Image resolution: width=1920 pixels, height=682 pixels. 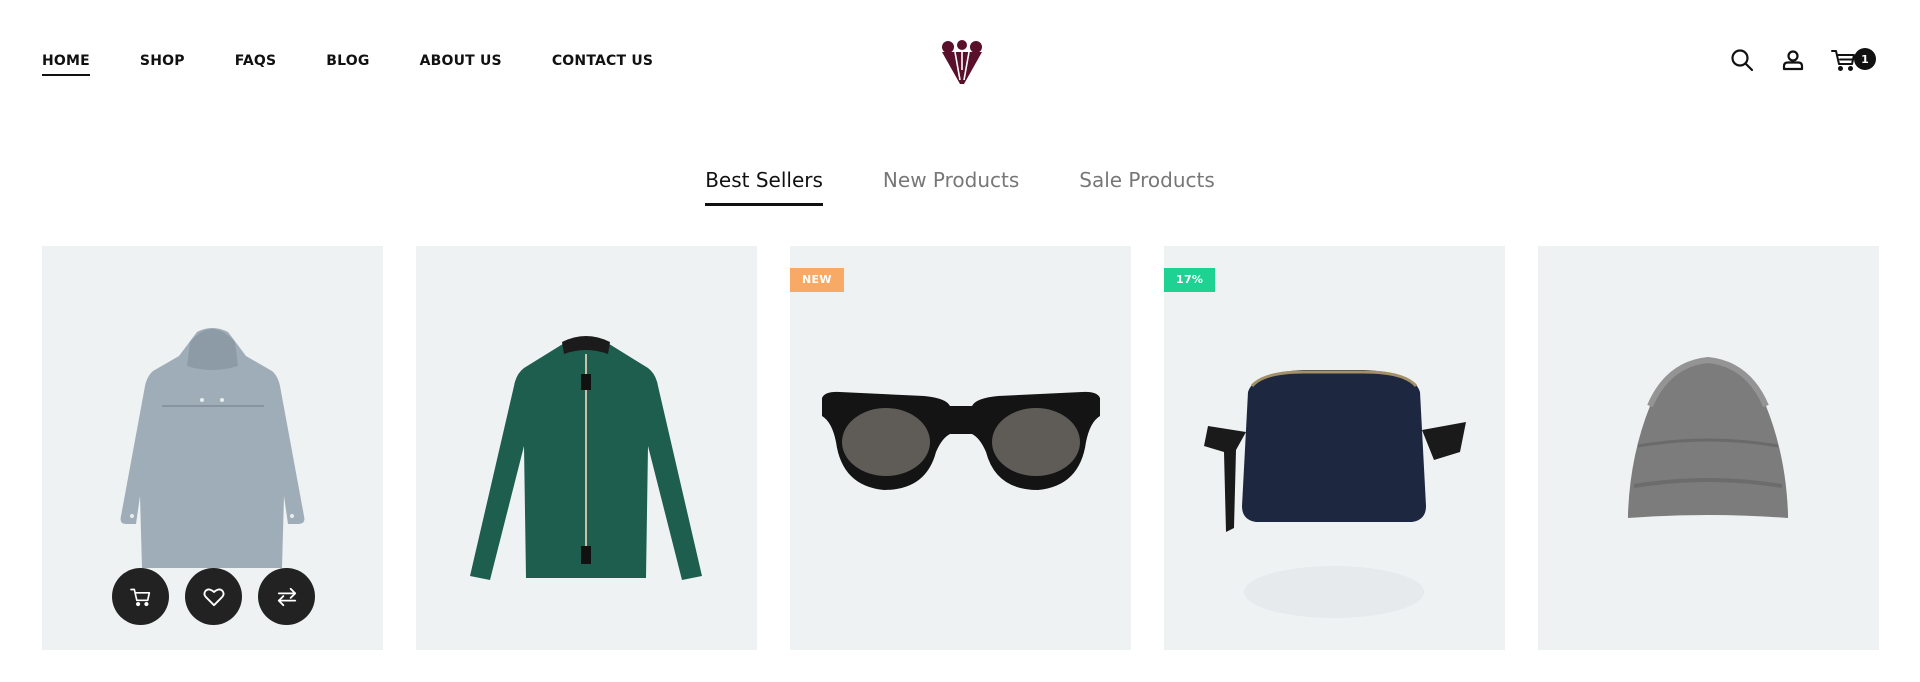 I want to click on brand-logo-icon, so click(x=962, y=63).